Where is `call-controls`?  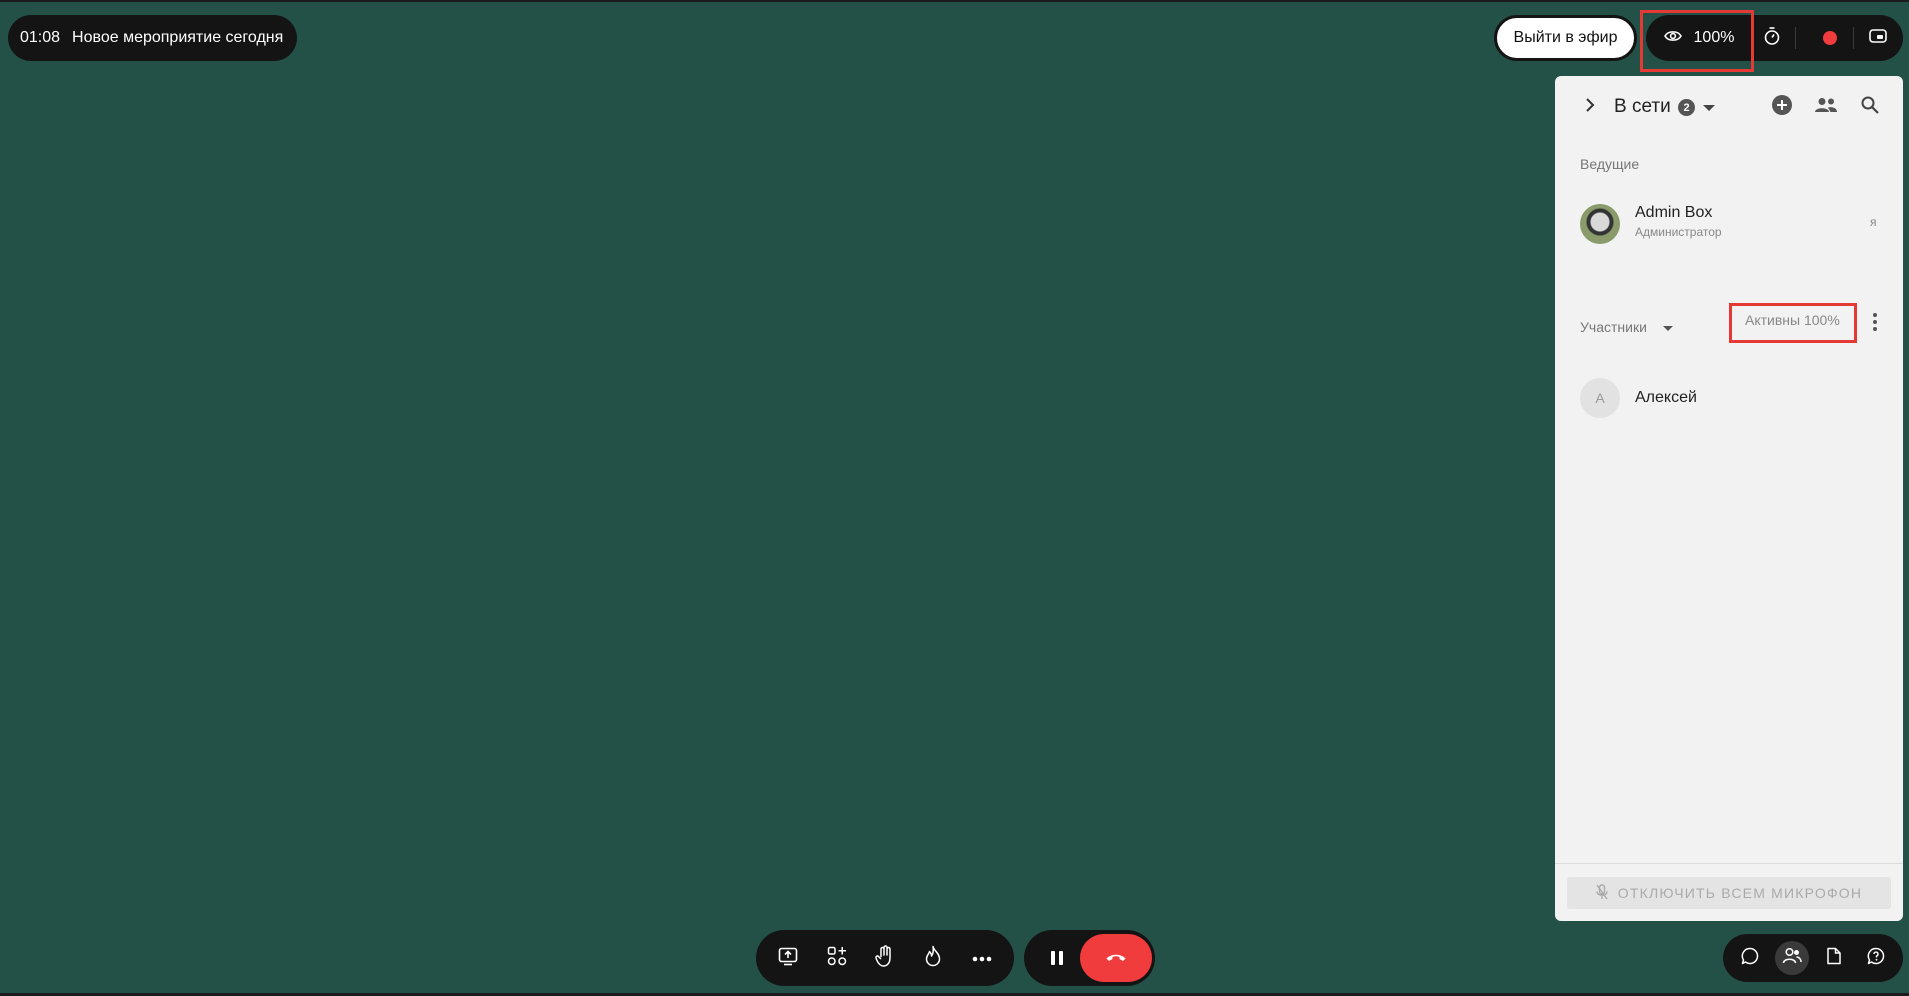 call-controls is located at coordinates (1089, 958).